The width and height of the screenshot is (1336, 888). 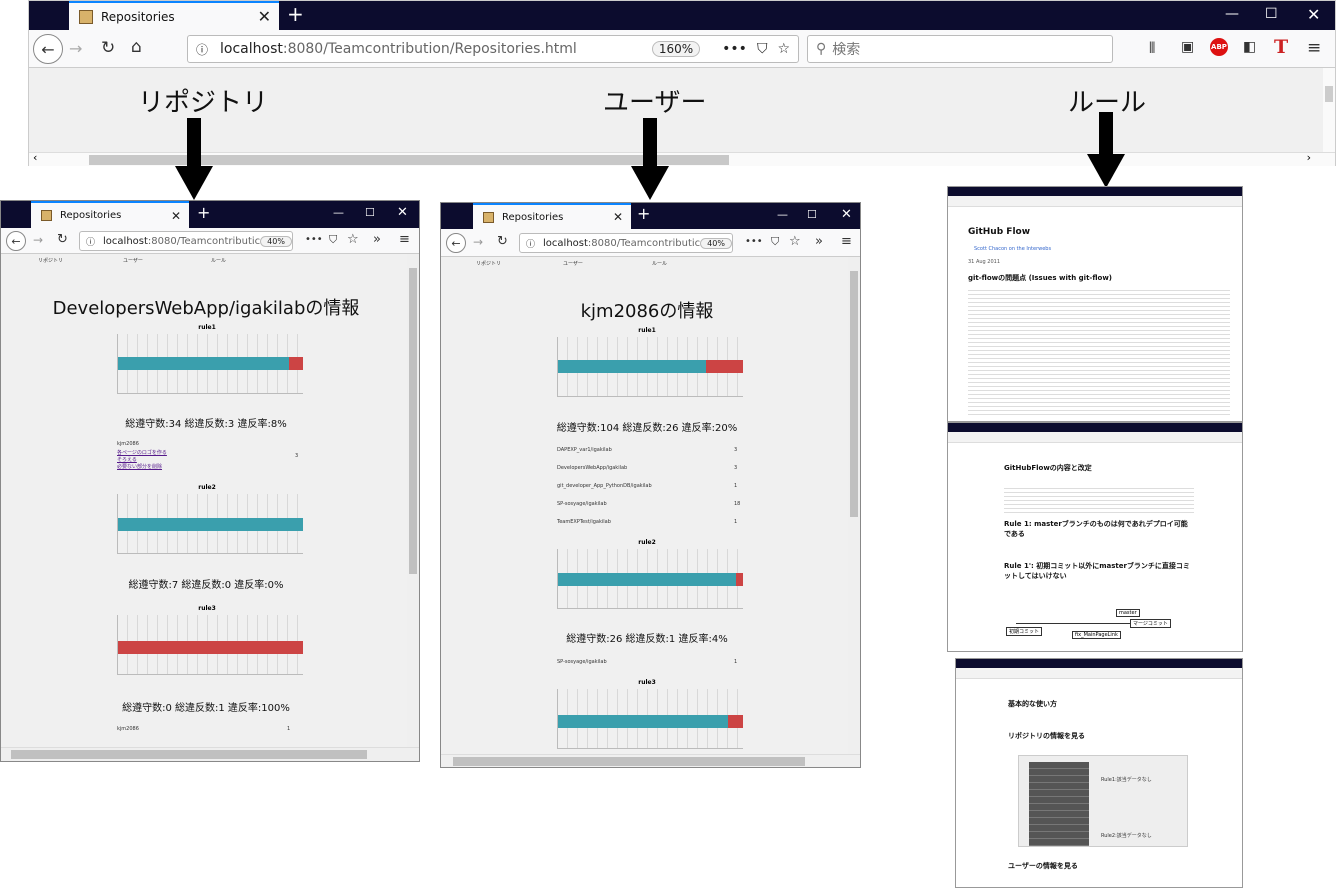 I want to click on library-icon: ⫴, so click(x=1152, y=48).